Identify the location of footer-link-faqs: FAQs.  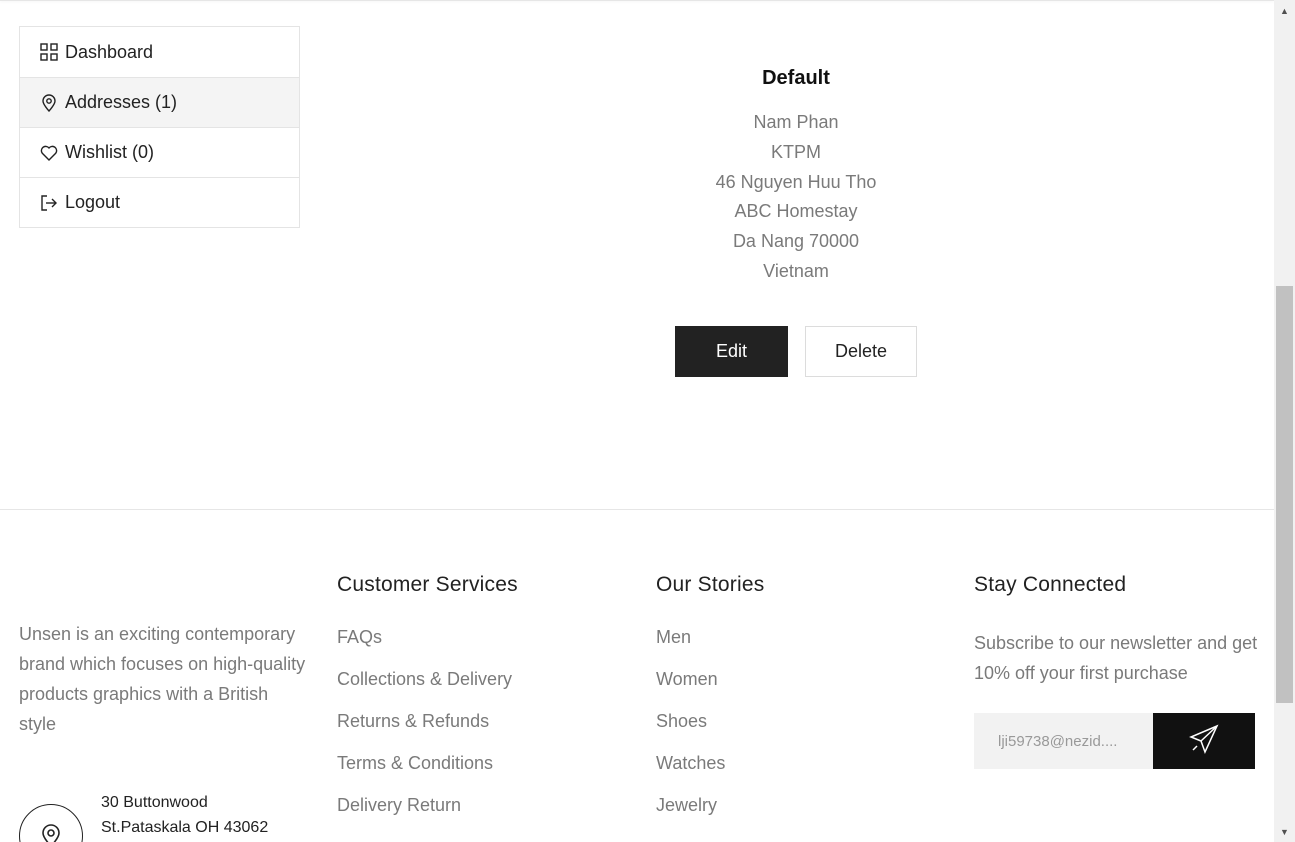
(477, 637).